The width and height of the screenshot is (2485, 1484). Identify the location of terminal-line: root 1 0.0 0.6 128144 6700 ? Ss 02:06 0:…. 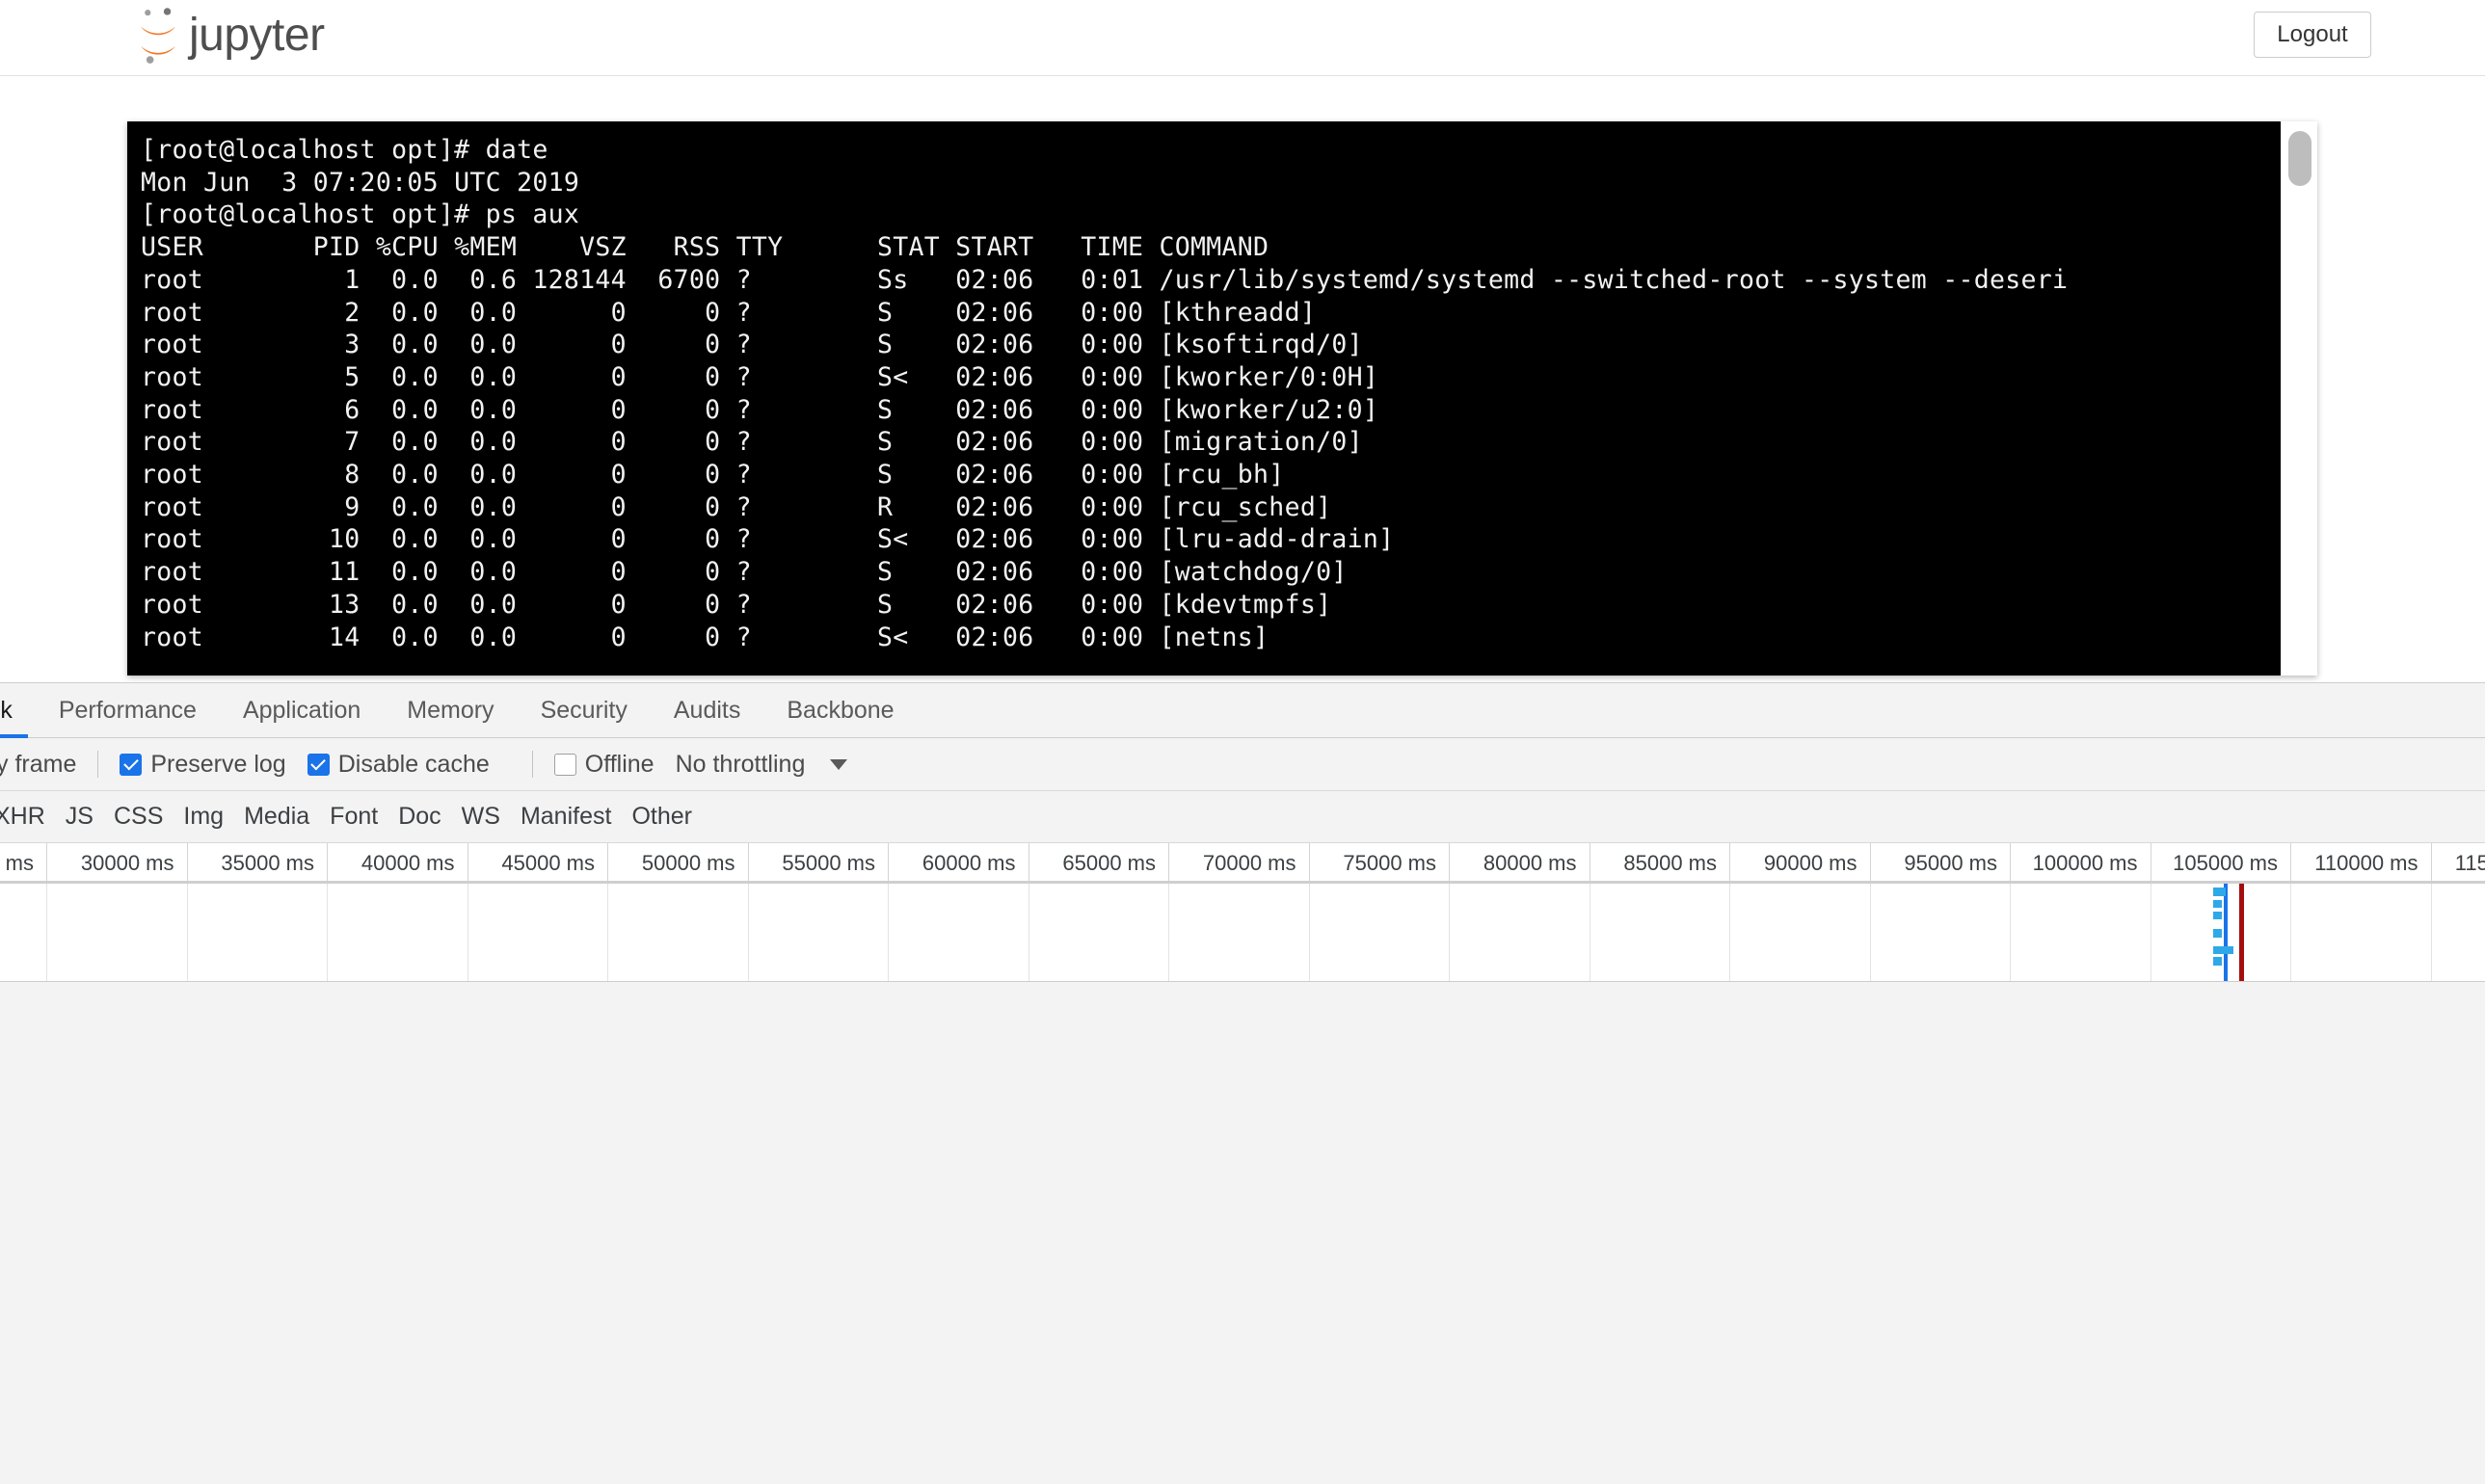
(1105, 279).